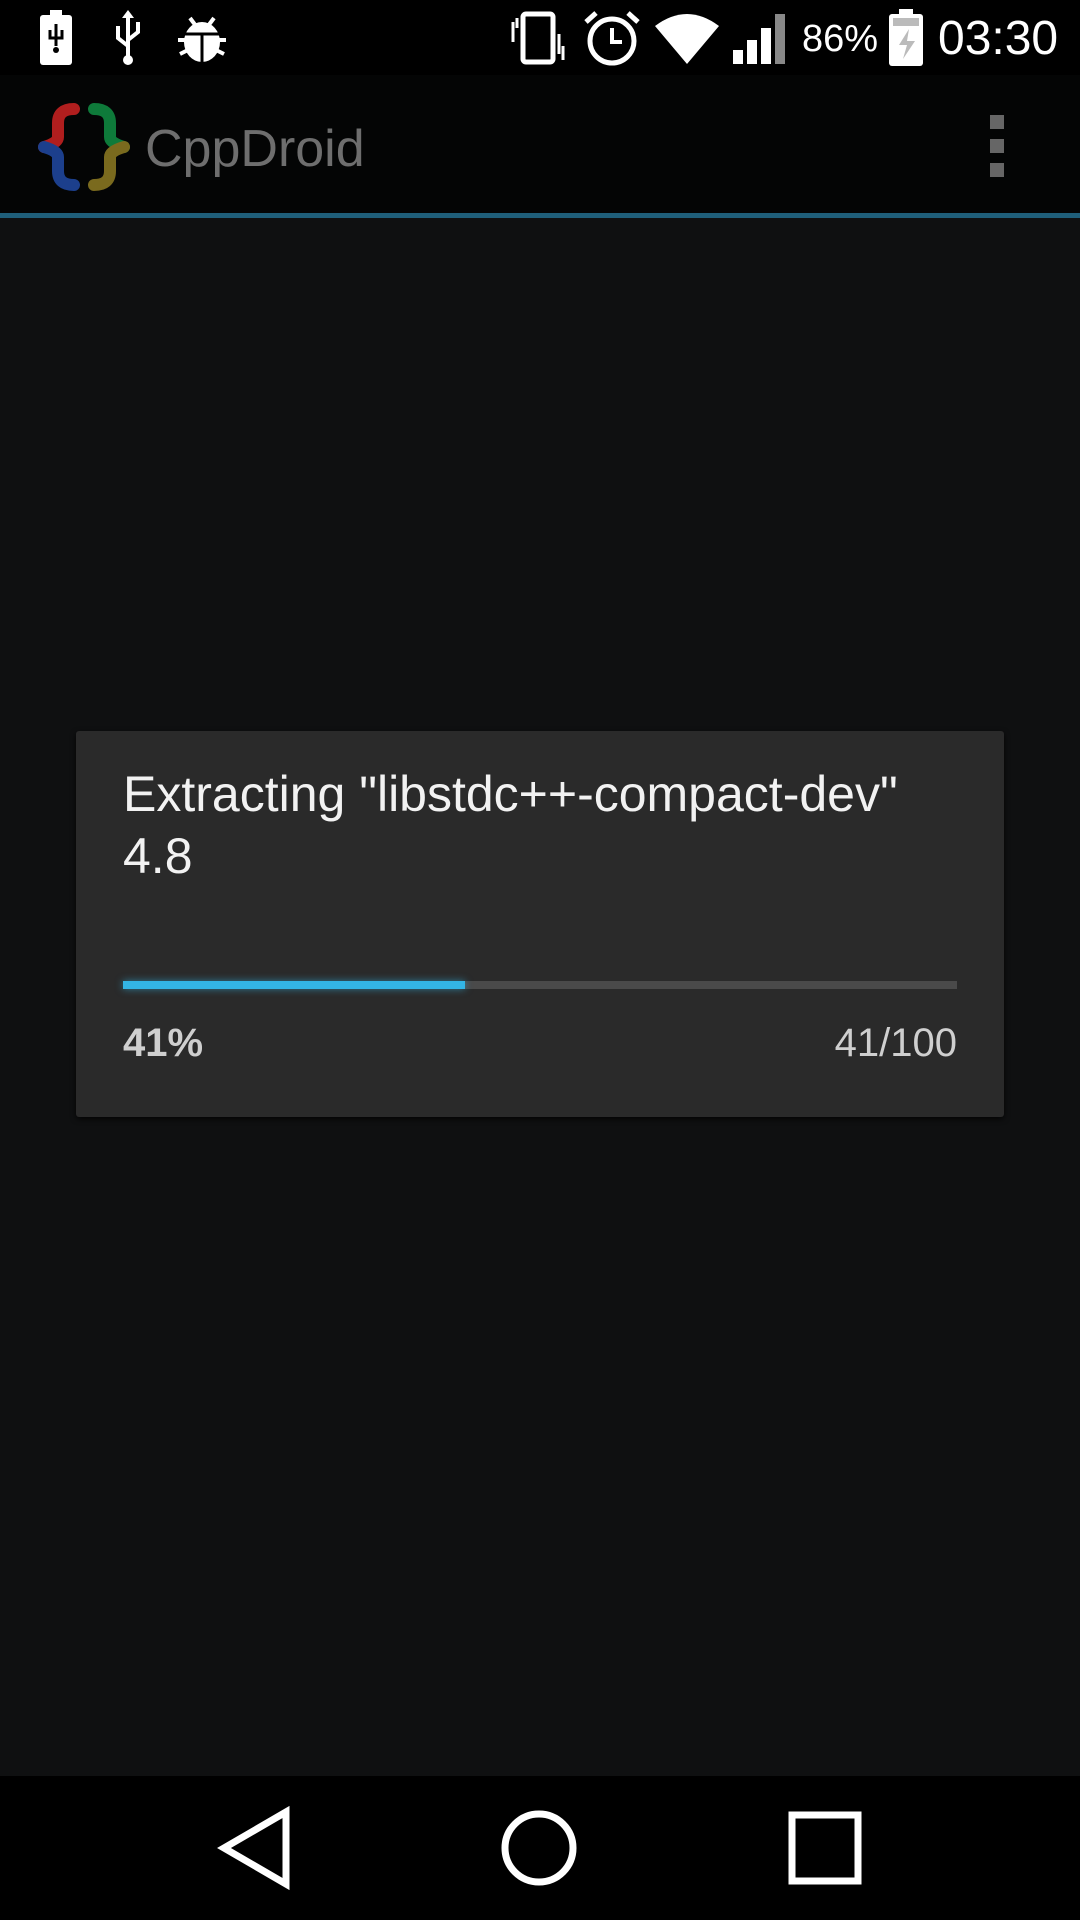 The height and width of the screenshot is (1920, 1080). What do you see at coordinates (294, 985) in the screenshot?
I see `progress-bar-fill` at bounding box center [294, 985].